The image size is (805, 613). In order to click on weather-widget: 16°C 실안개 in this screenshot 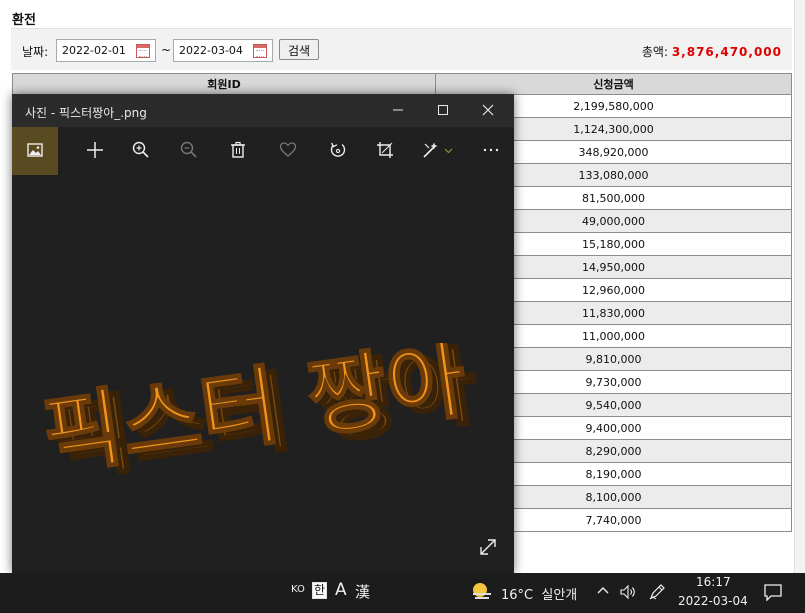, I will do `click(539, 593)`.